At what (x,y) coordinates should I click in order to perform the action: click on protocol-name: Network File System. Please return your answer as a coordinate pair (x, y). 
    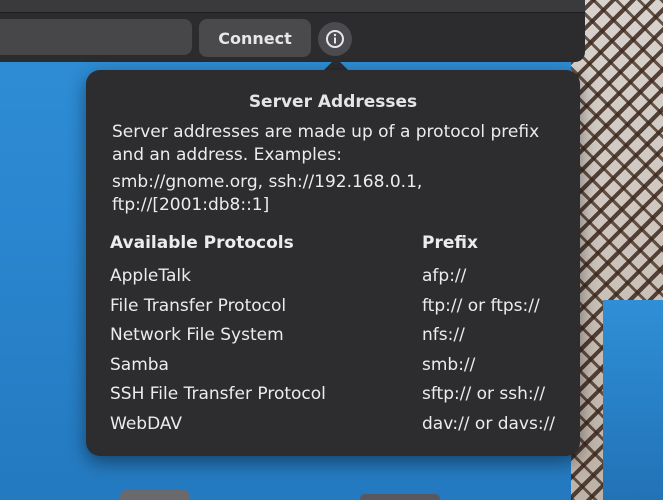
    Looking at the image, I should click on (197, 335).